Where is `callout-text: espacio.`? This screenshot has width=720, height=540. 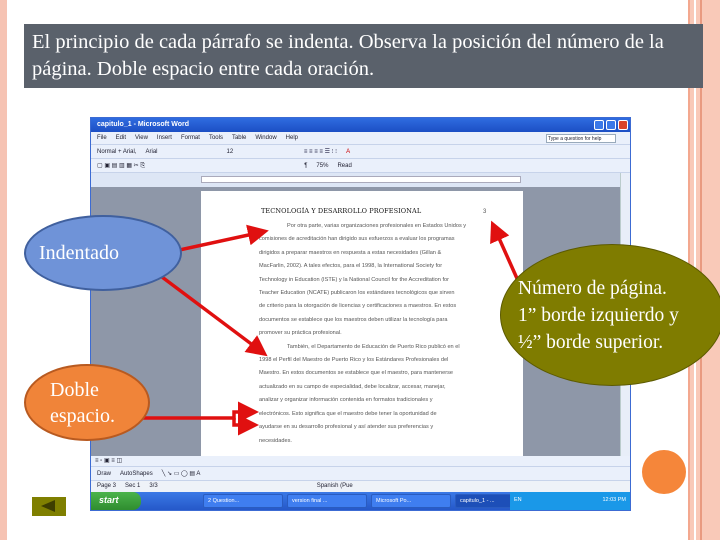
callout-text: espacio. is located at coordinates (82, 415).